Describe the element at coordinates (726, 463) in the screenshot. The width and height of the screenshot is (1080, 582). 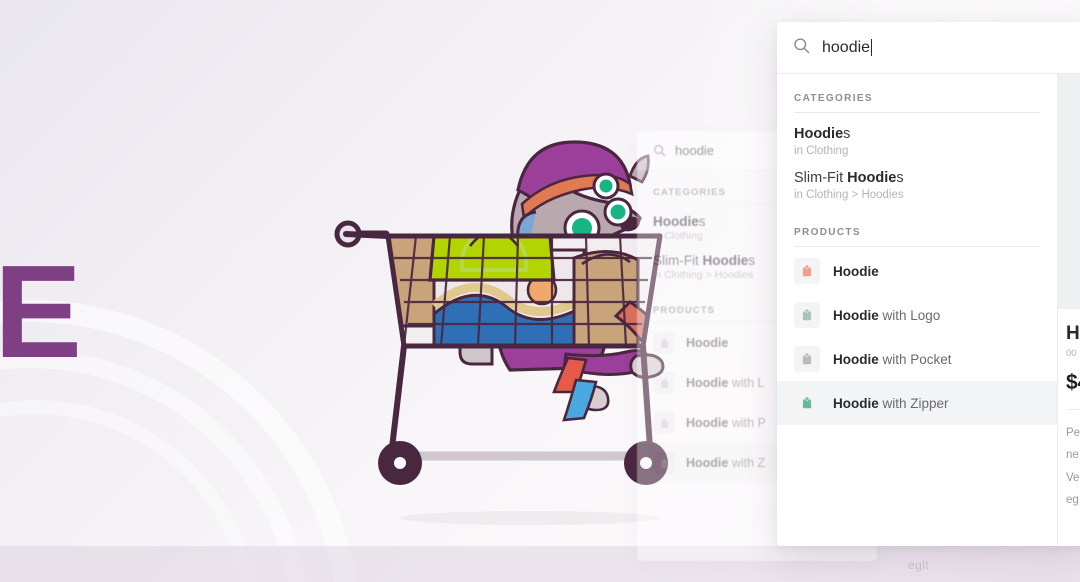
I see `ghost-product-name: Hoodie with Z` at that location.